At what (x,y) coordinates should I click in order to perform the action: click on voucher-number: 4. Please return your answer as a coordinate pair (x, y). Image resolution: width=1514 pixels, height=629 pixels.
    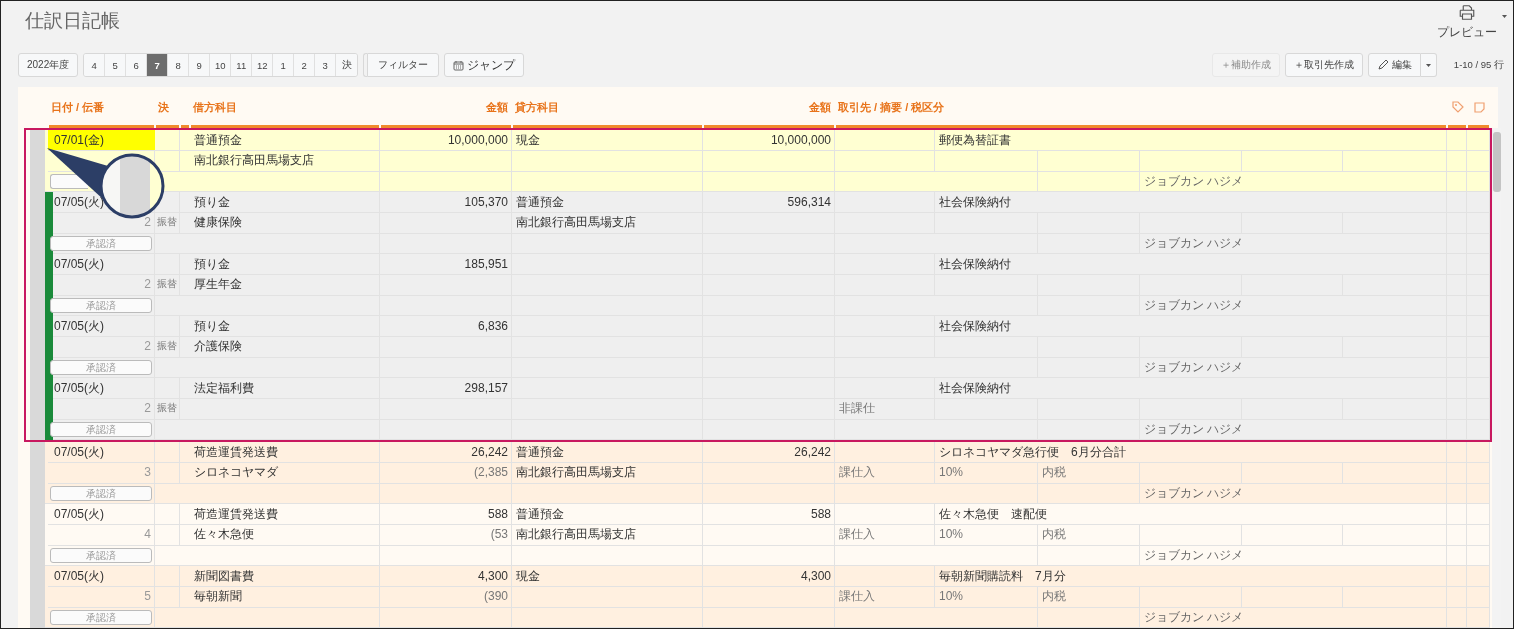
    Looking at the image, I should click on (147, 534).